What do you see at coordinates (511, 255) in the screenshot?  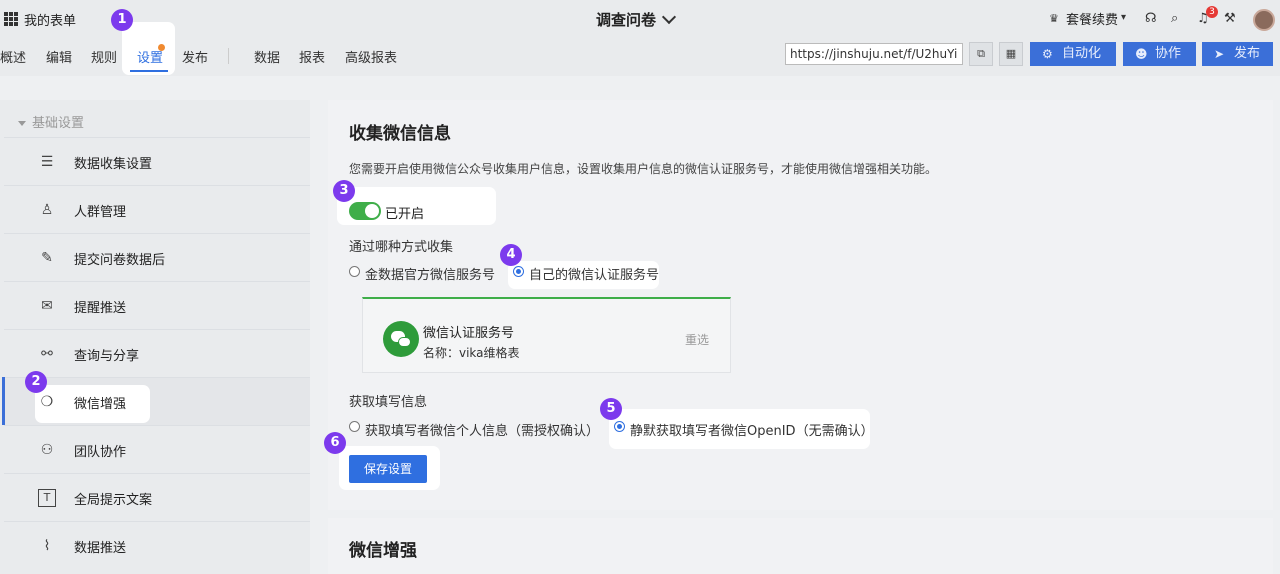 I see `callout-badge-4: 4` at bounding box center [511, 255].